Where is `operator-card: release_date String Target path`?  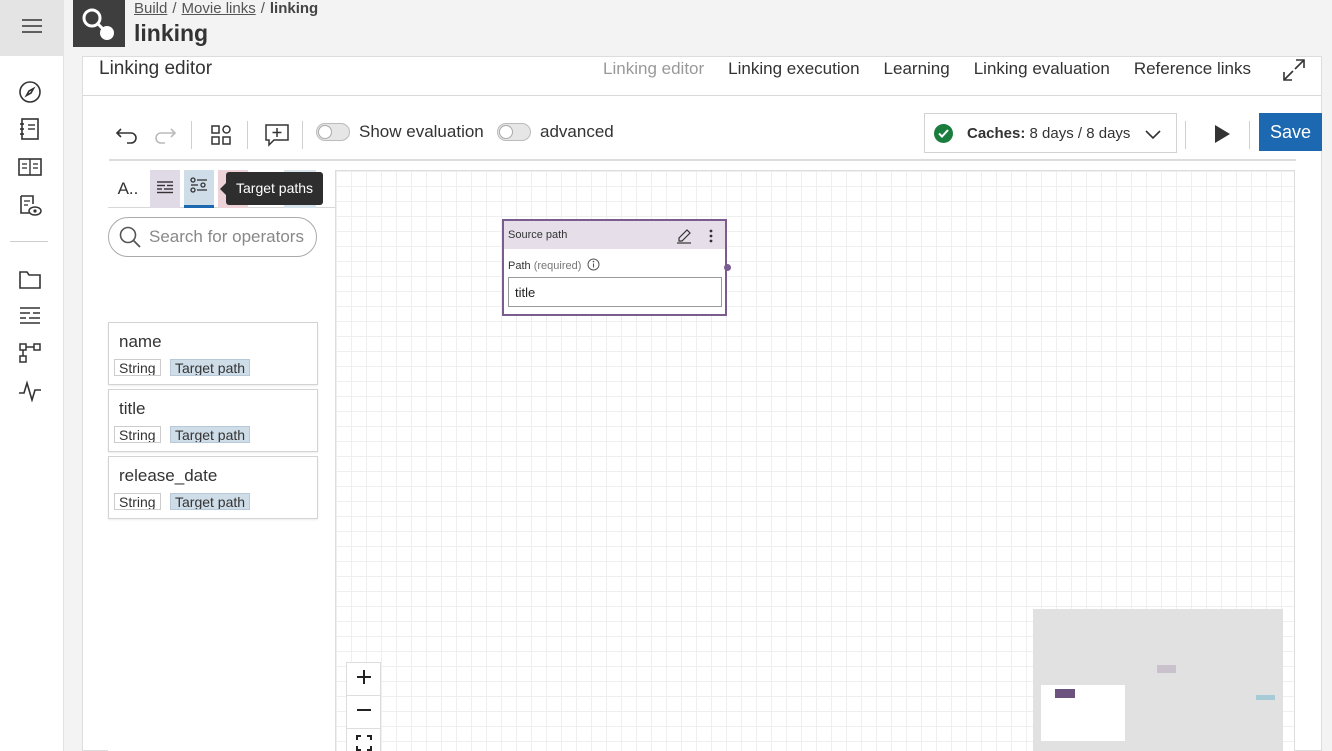
operator-card: release_date String Target path is located at coordinates (213, 487).